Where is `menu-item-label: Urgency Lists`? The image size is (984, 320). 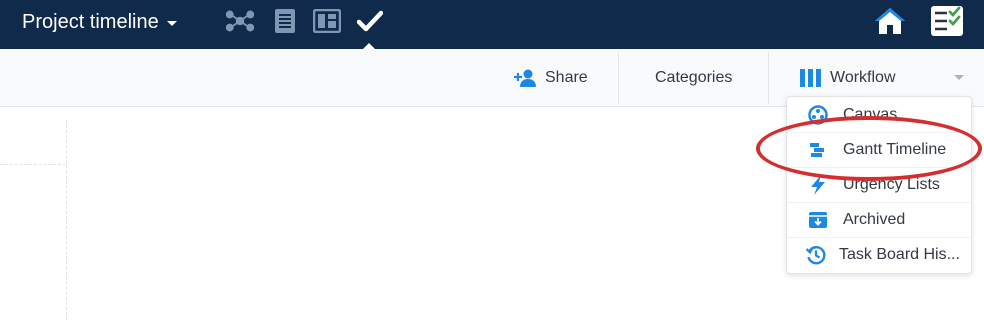 menu-item-label: Urgency Lists is located at coordinates (891, 184).